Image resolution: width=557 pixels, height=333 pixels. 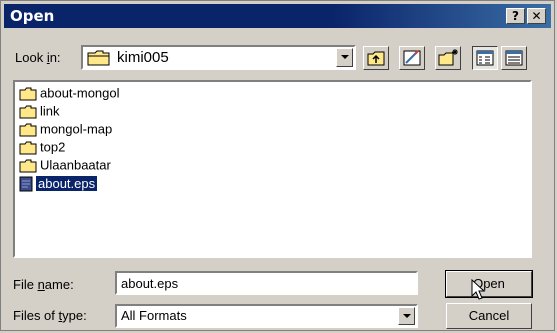 What do you see at coordinates (50, 111) in the screenshot?
I see `file-name: link` at bounding box center [50, 111].